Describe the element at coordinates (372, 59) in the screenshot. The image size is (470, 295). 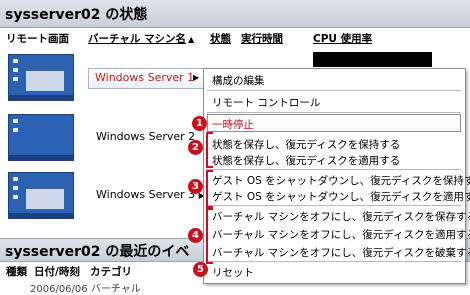
I see `cpu-usage-bar` at that location.